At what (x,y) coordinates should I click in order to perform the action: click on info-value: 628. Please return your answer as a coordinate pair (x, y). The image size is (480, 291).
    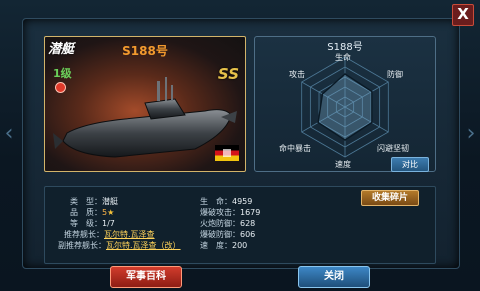
    Looking at the image, I should click on (248, 223).